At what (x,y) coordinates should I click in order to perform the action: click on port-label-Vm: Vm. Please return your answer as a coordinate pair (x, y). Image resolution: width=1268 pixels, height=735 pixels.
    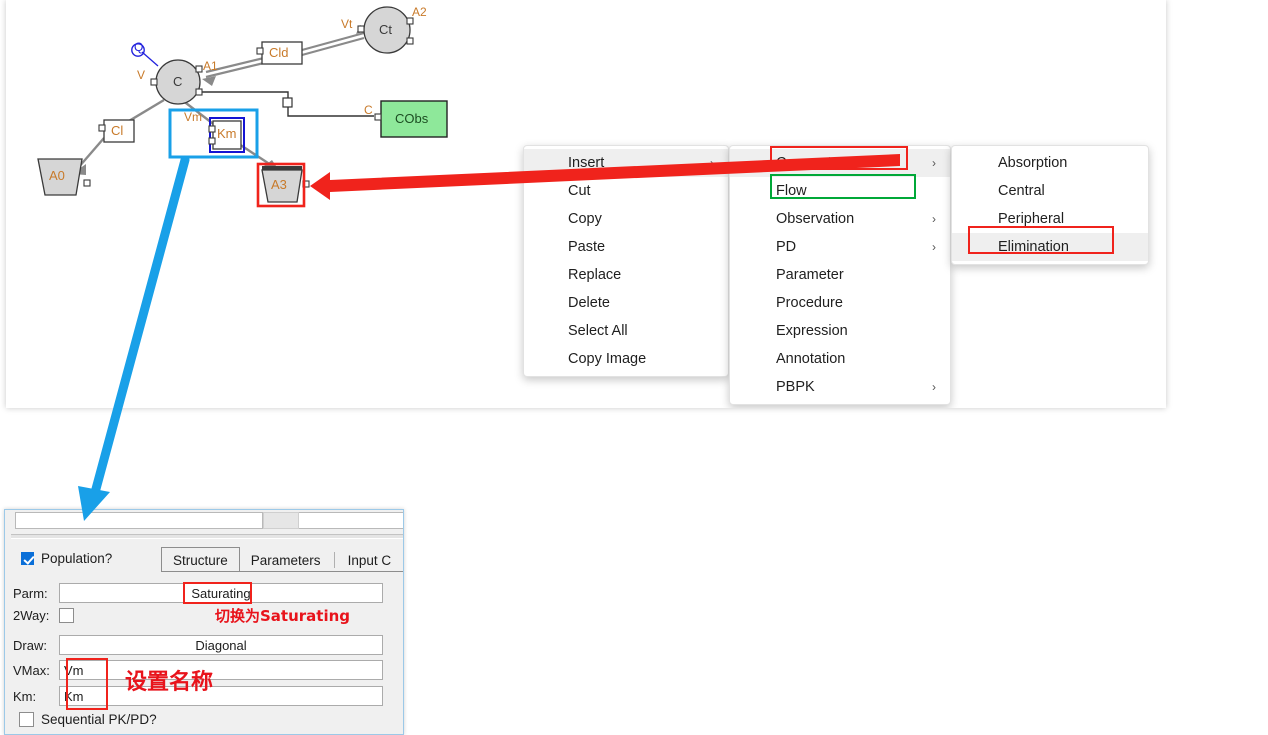
    Looking at the image, I should click on (193, 117).